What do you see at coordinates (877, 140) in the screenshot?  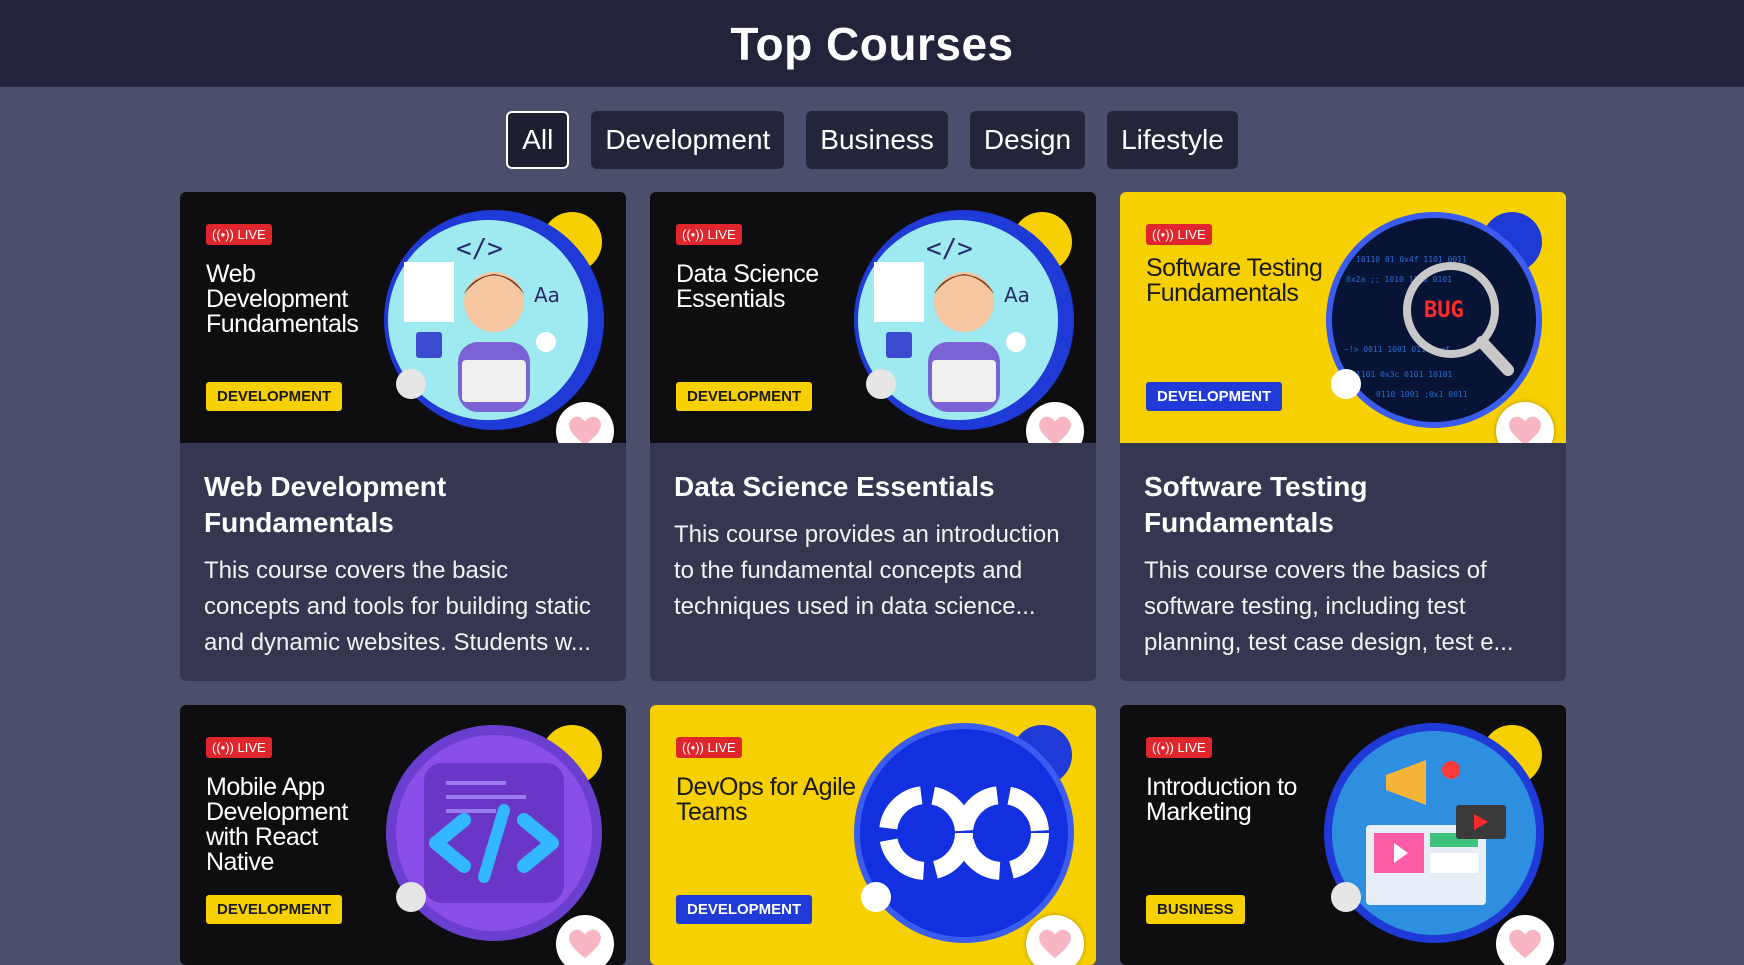 I see `filter-business-button: Business` at bounding box center [877, 140].